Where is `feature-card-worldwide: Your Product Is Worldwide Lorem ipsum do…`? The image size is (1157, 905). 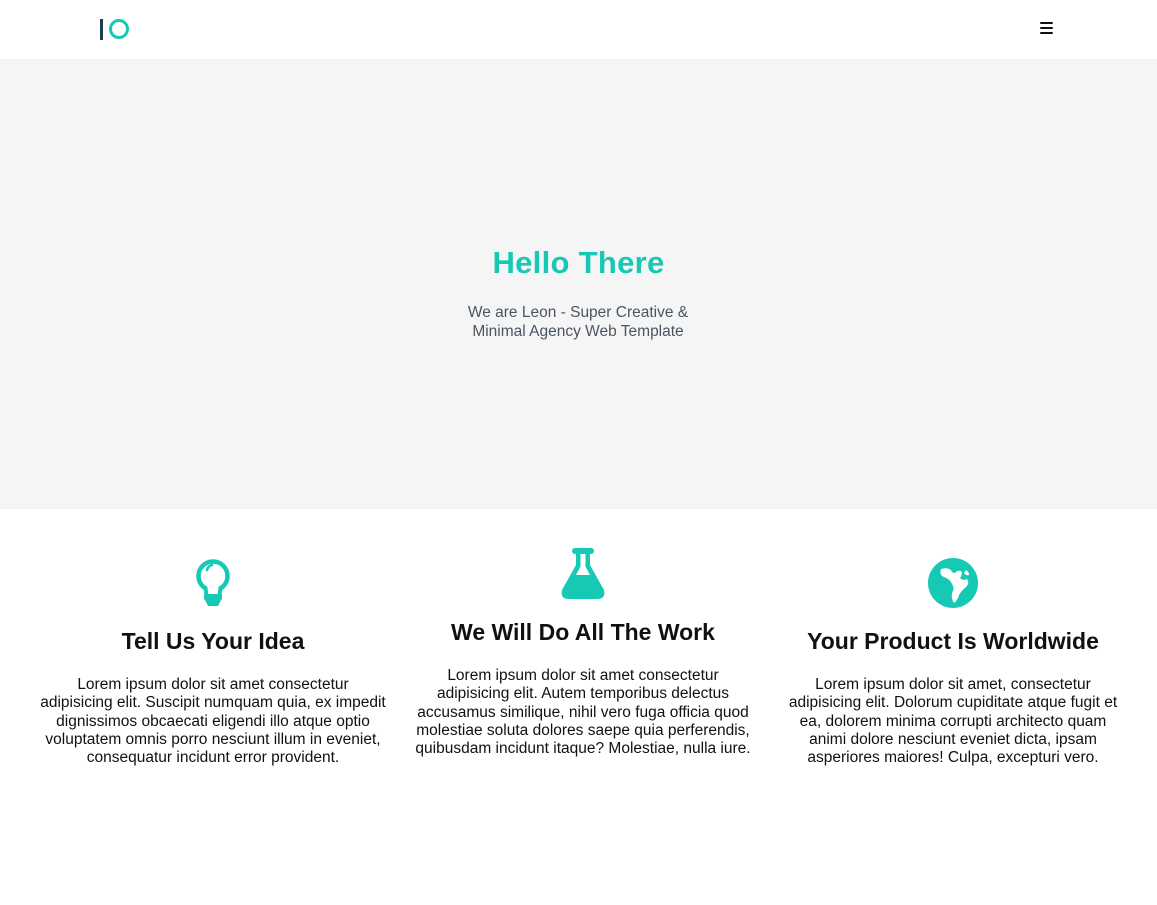
feature-card-worldwide: Your Product Is Worldwide Lorem ipsum do… is located at coordinates (953, 670).